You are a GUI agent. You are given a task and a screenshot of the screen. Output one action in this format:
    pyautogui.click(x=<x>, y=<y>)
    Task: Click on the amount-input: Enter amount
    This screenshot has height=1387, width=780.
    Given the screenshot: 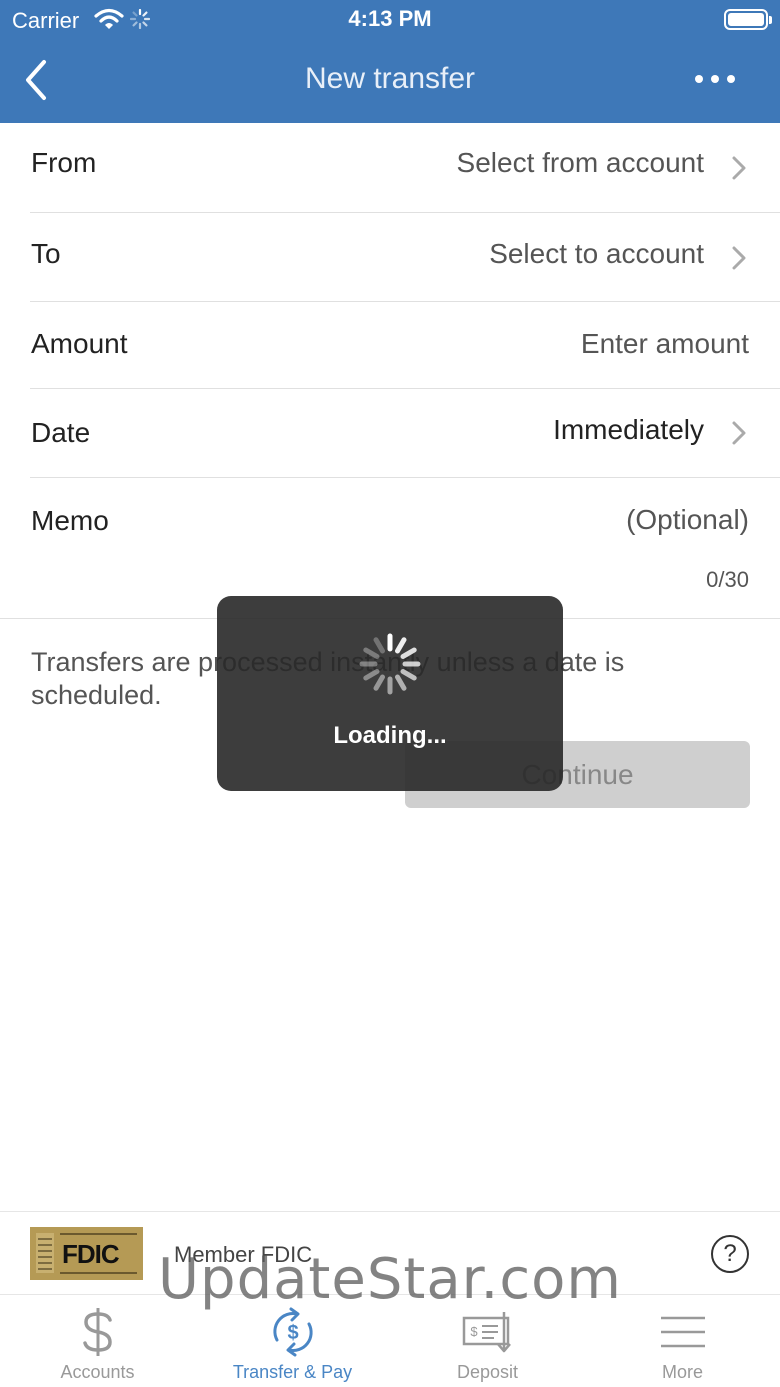 What is the action you would take?
    pyautogui.click(x=665, y=344)
    